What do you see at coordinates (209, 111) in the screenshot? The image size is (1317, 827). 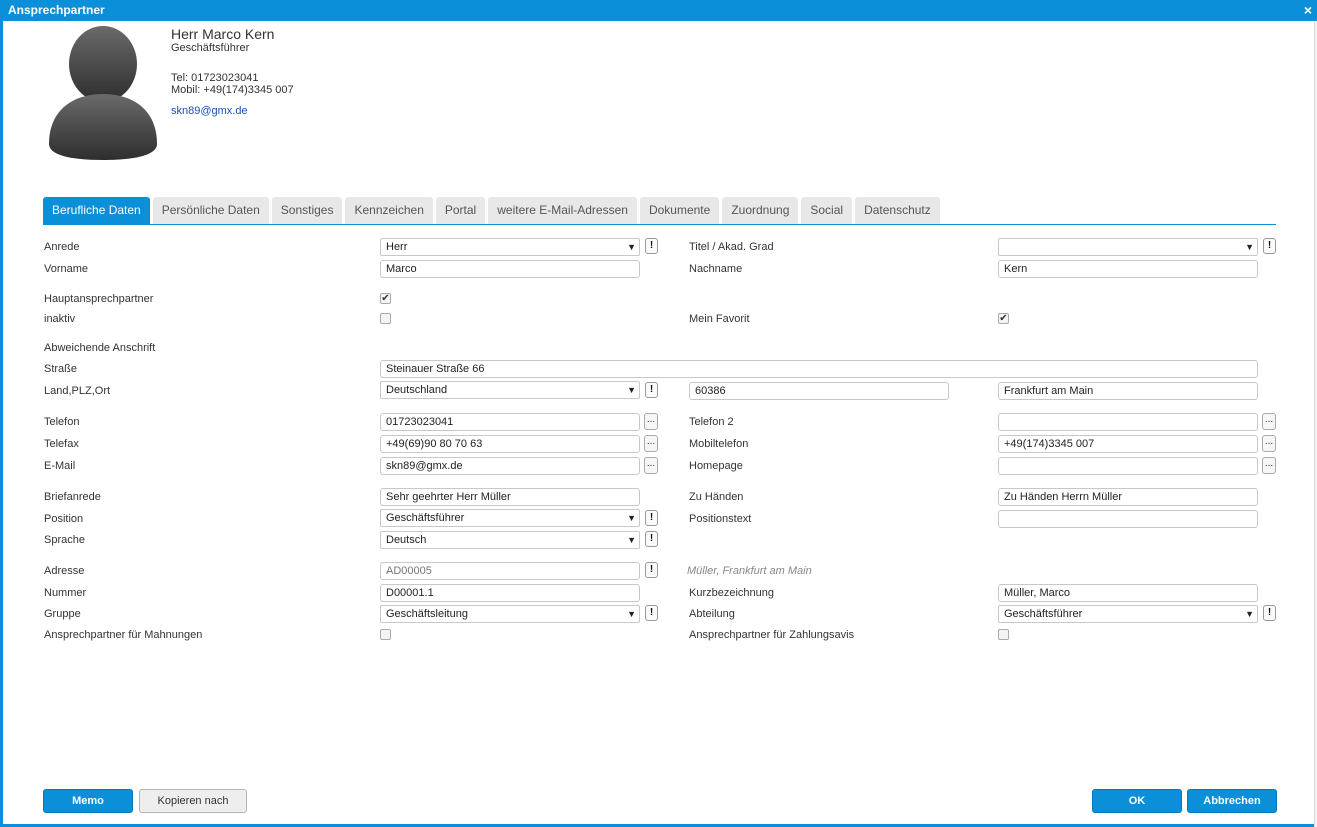 I see `contact-email-link: skn89@gmx.de` at bounding box center [209, 111].